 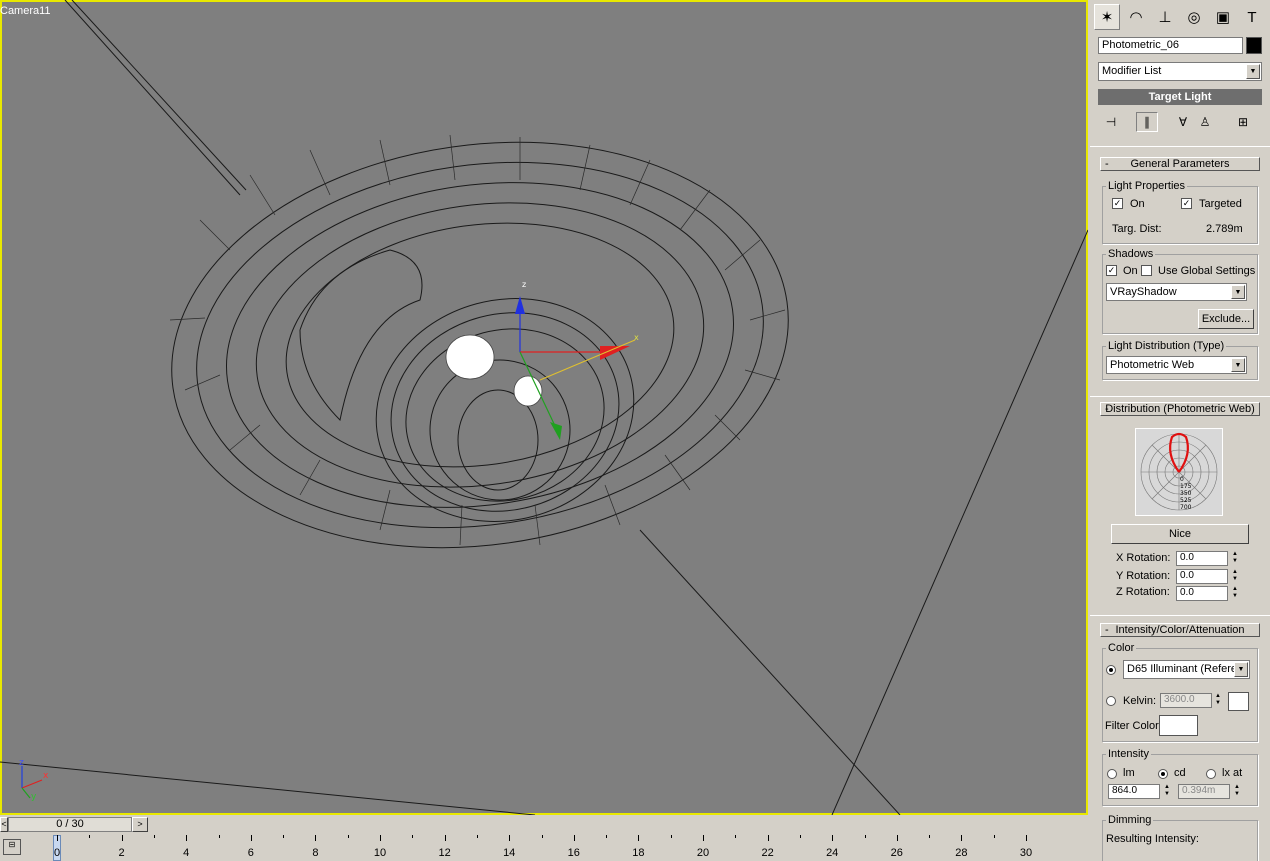 What do you see at coordinates (1026, 853) in the screenshot?
I see `timeline-tick-label: 30` at bounding box center [1026, 853].